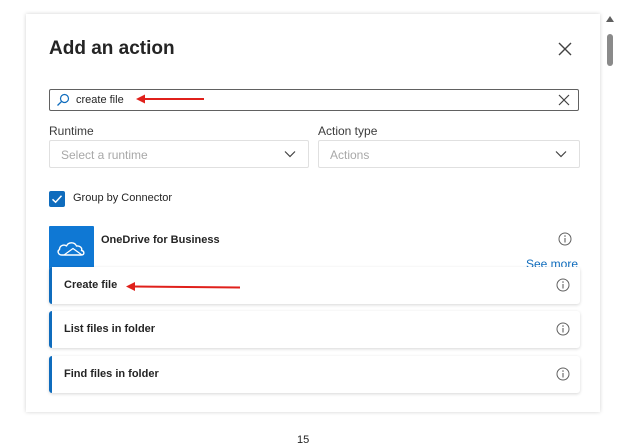  I want to click on close-icon, so click(565, 49).